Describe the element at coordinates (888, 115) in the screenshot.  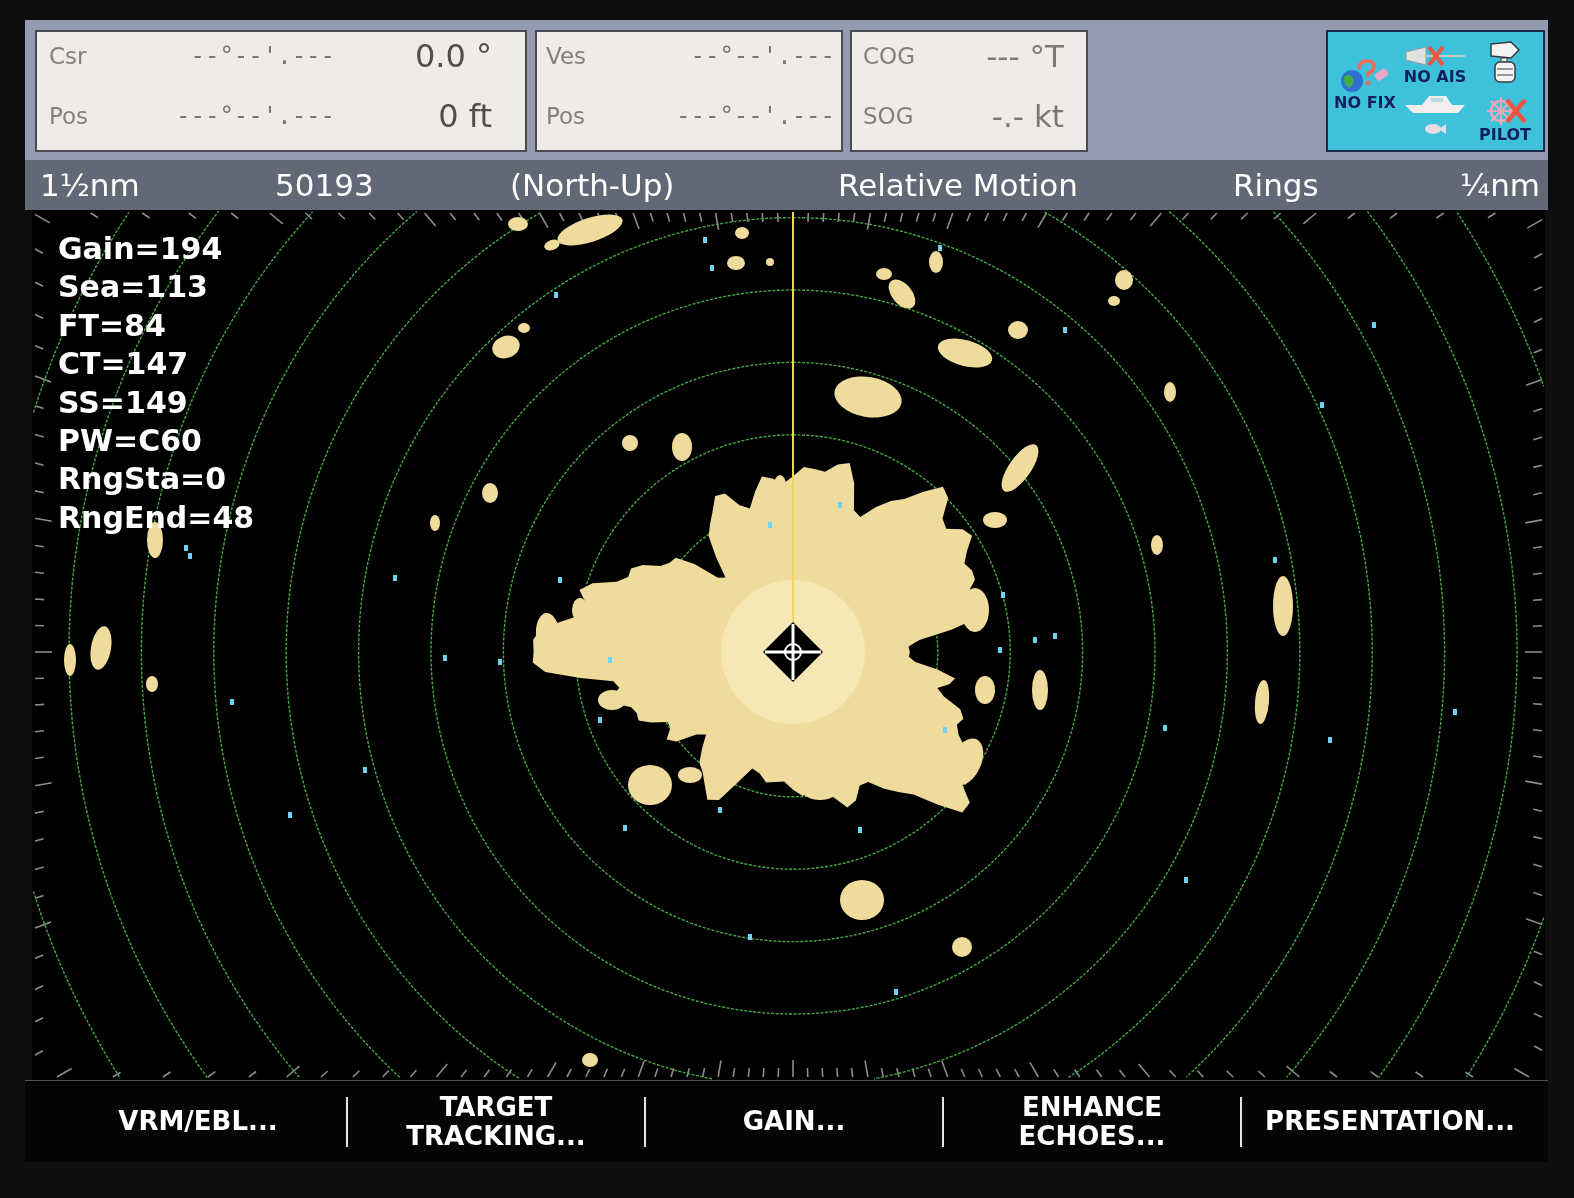
I see `field-label: SOG` at that location.